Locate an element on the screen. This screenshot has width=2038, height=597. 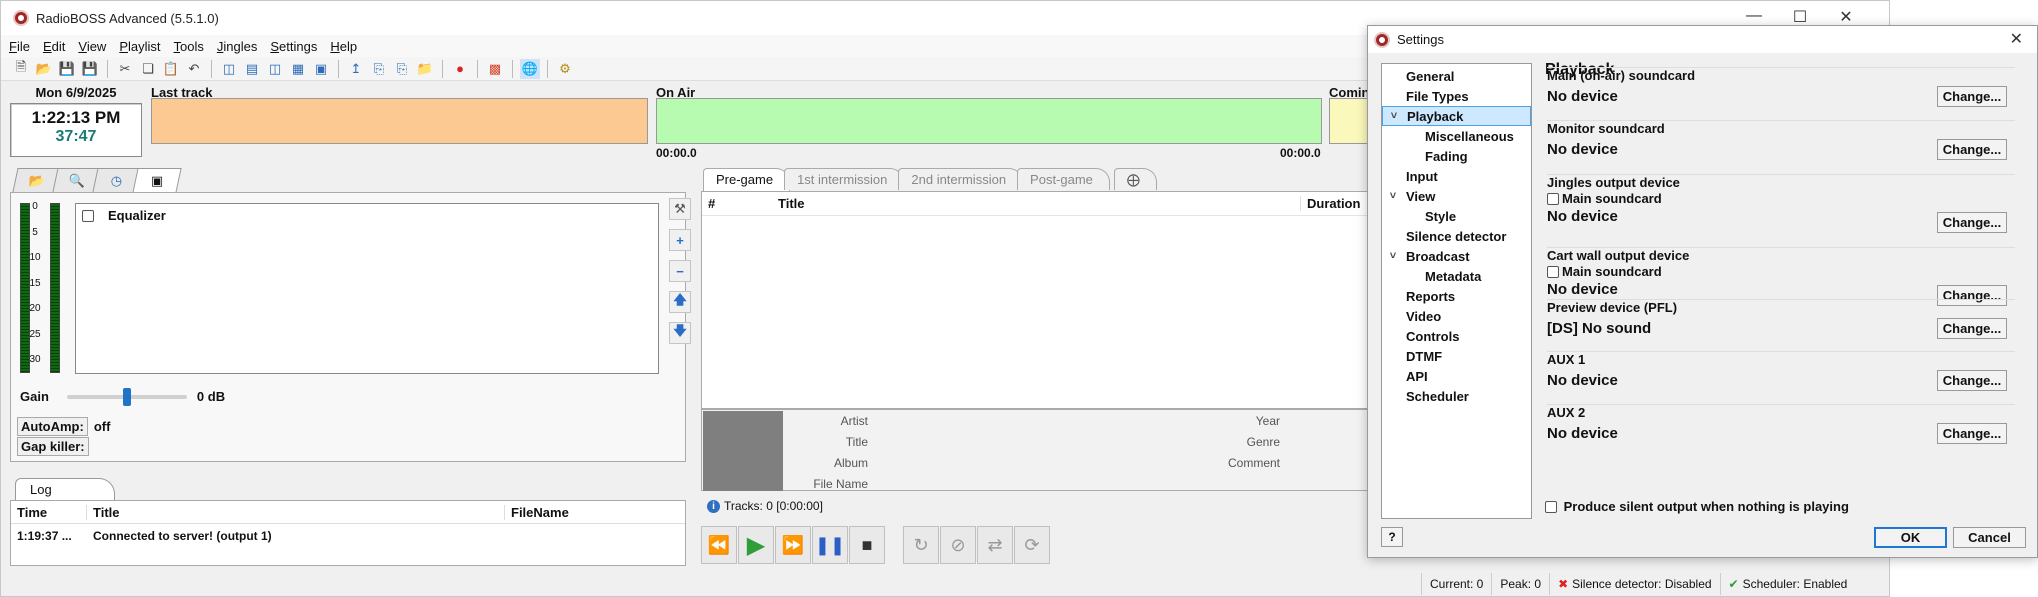
log-col-time: Time is located at coordinates (49, 512).